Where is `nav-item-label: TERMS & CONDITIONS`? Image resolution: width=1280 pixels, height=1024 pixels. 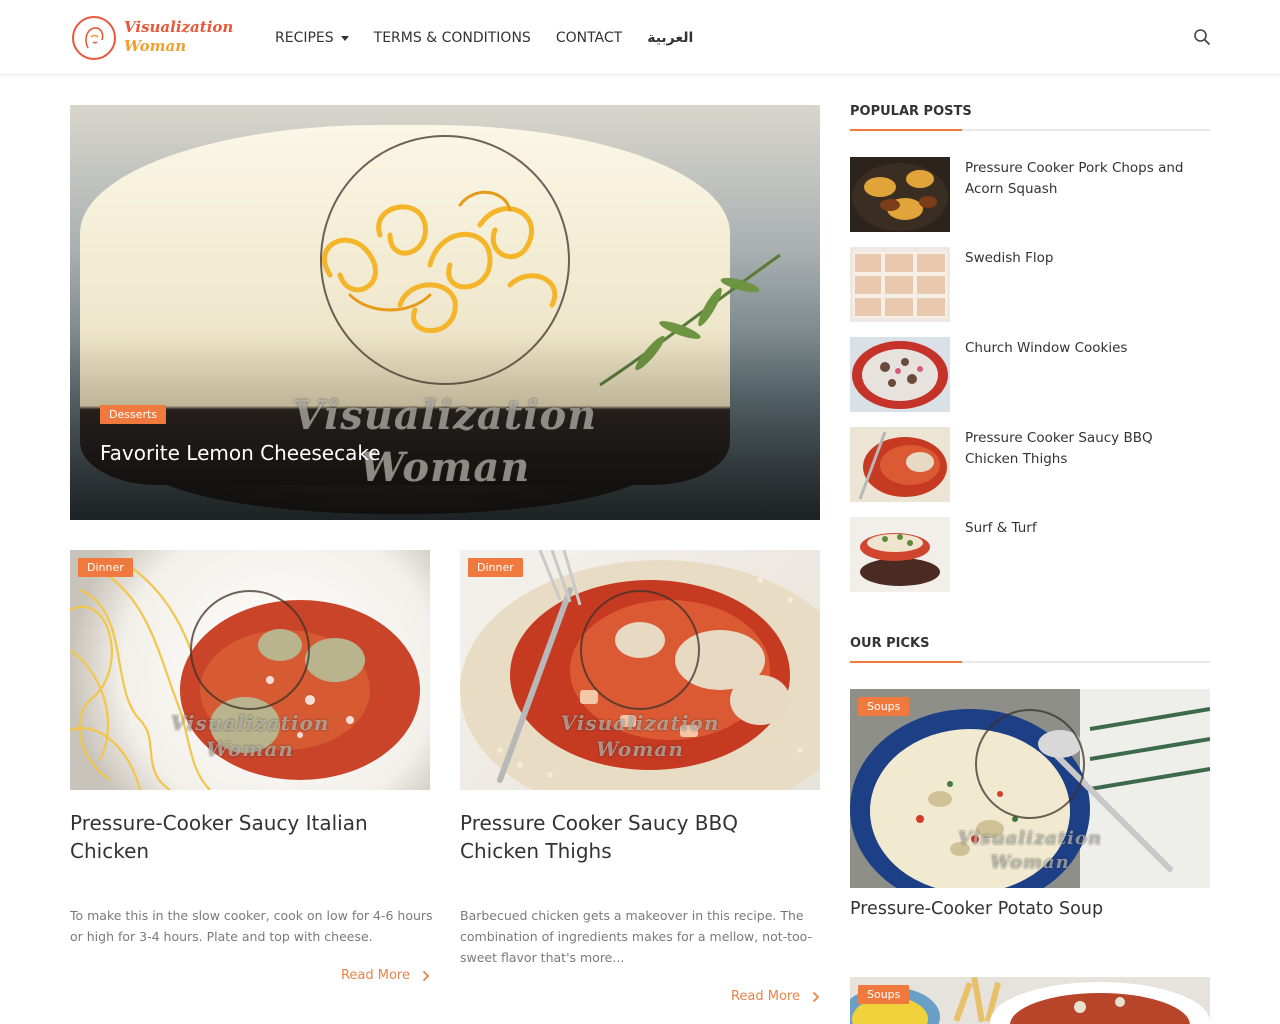 nav-item-label: TERMS & CONDITIONS is located at coordinates (452, 38).